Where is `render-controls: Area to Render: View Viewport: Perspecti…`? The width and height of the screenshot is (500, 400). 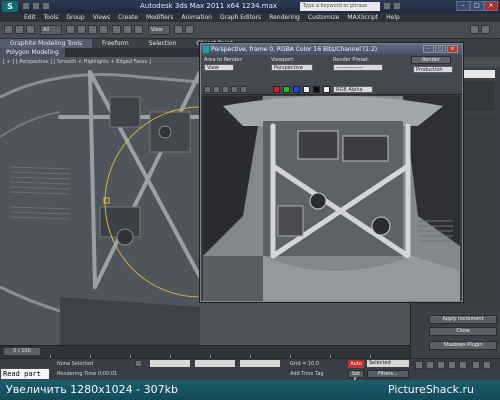
render-controls: Area to Render: View Viewport: Perspecti… is located at coordinates (331, 75).